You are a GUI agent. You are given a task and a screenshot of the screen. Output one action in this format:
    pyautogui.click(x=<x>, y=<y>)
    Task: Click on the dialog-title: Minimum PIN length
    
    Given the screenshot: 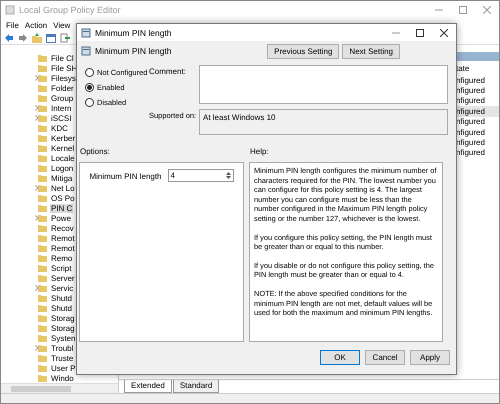 What is the action you would take?
    pyautogui.click(x=133, y=33)
    